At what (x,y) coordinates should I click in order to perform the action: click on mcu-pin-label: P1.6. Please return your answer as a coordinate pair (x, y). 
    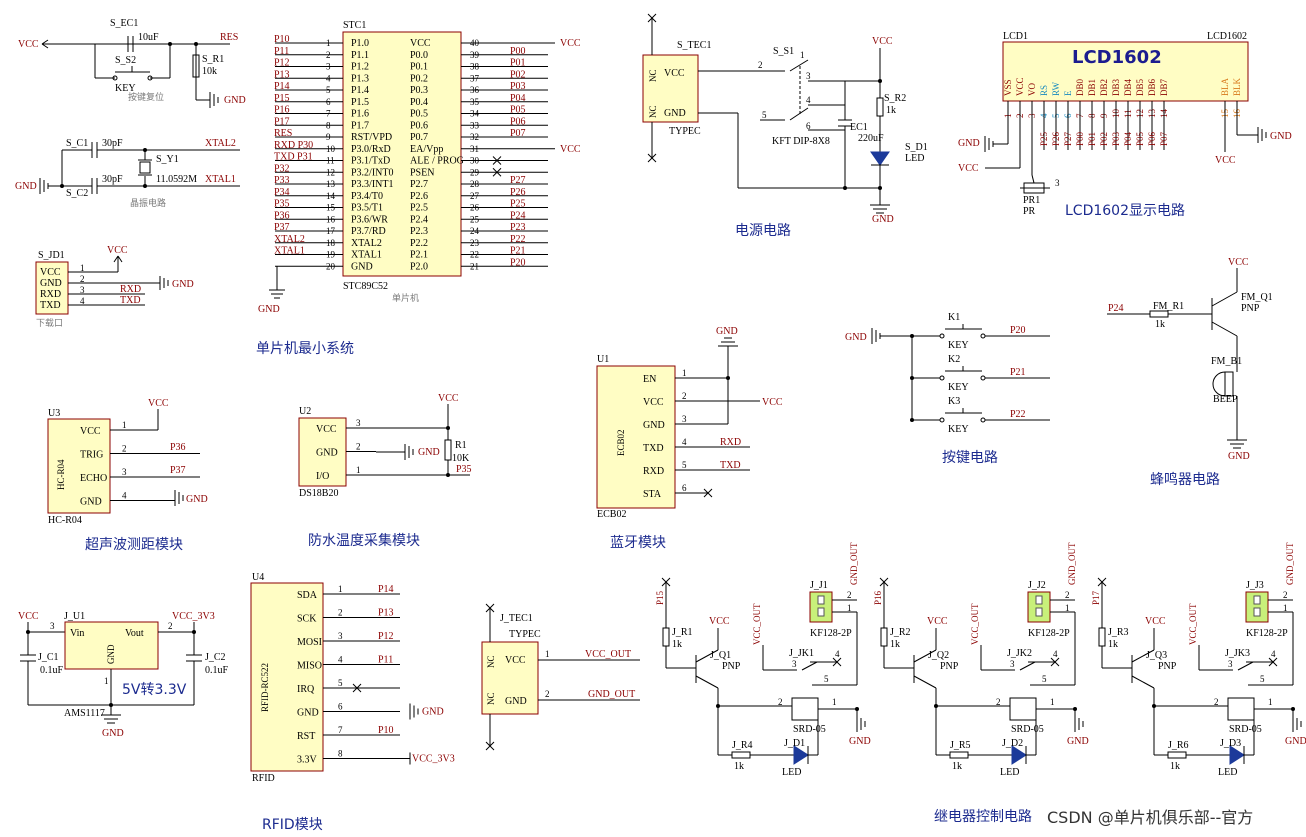
    Looking at the image, I should click on (360, 114).